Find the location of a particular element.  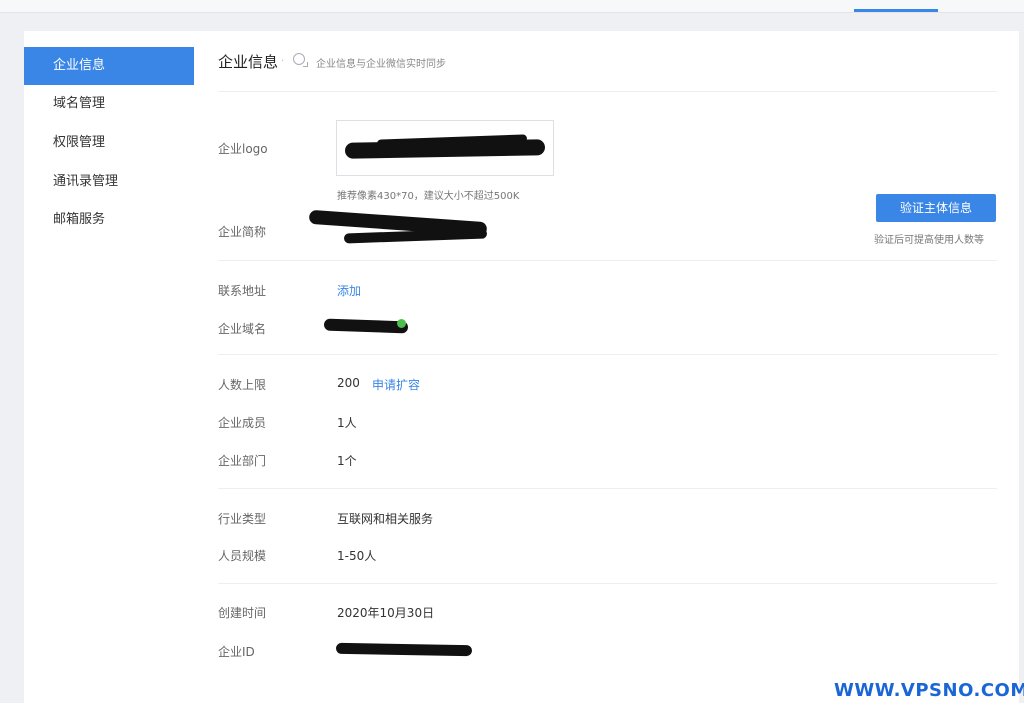

created-value: 2020年10月30日 is located at coordinates (386, 613).